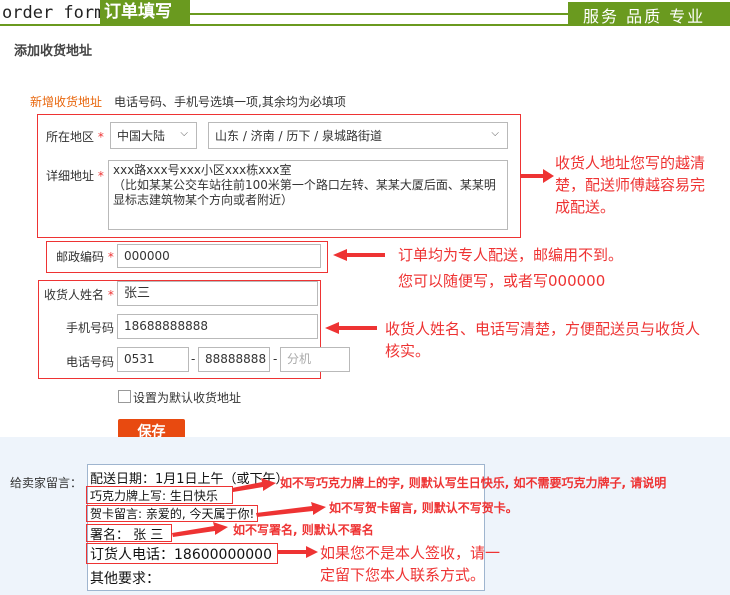 The height and width of the screenshot is (595, 730). What do you see at coordinates (630, 185) in the screenshot?
I see `address-annotation: 收货人地址您写的越清 楚，配送师傅越容易完 成配送。` at bounding box center [630, 185].